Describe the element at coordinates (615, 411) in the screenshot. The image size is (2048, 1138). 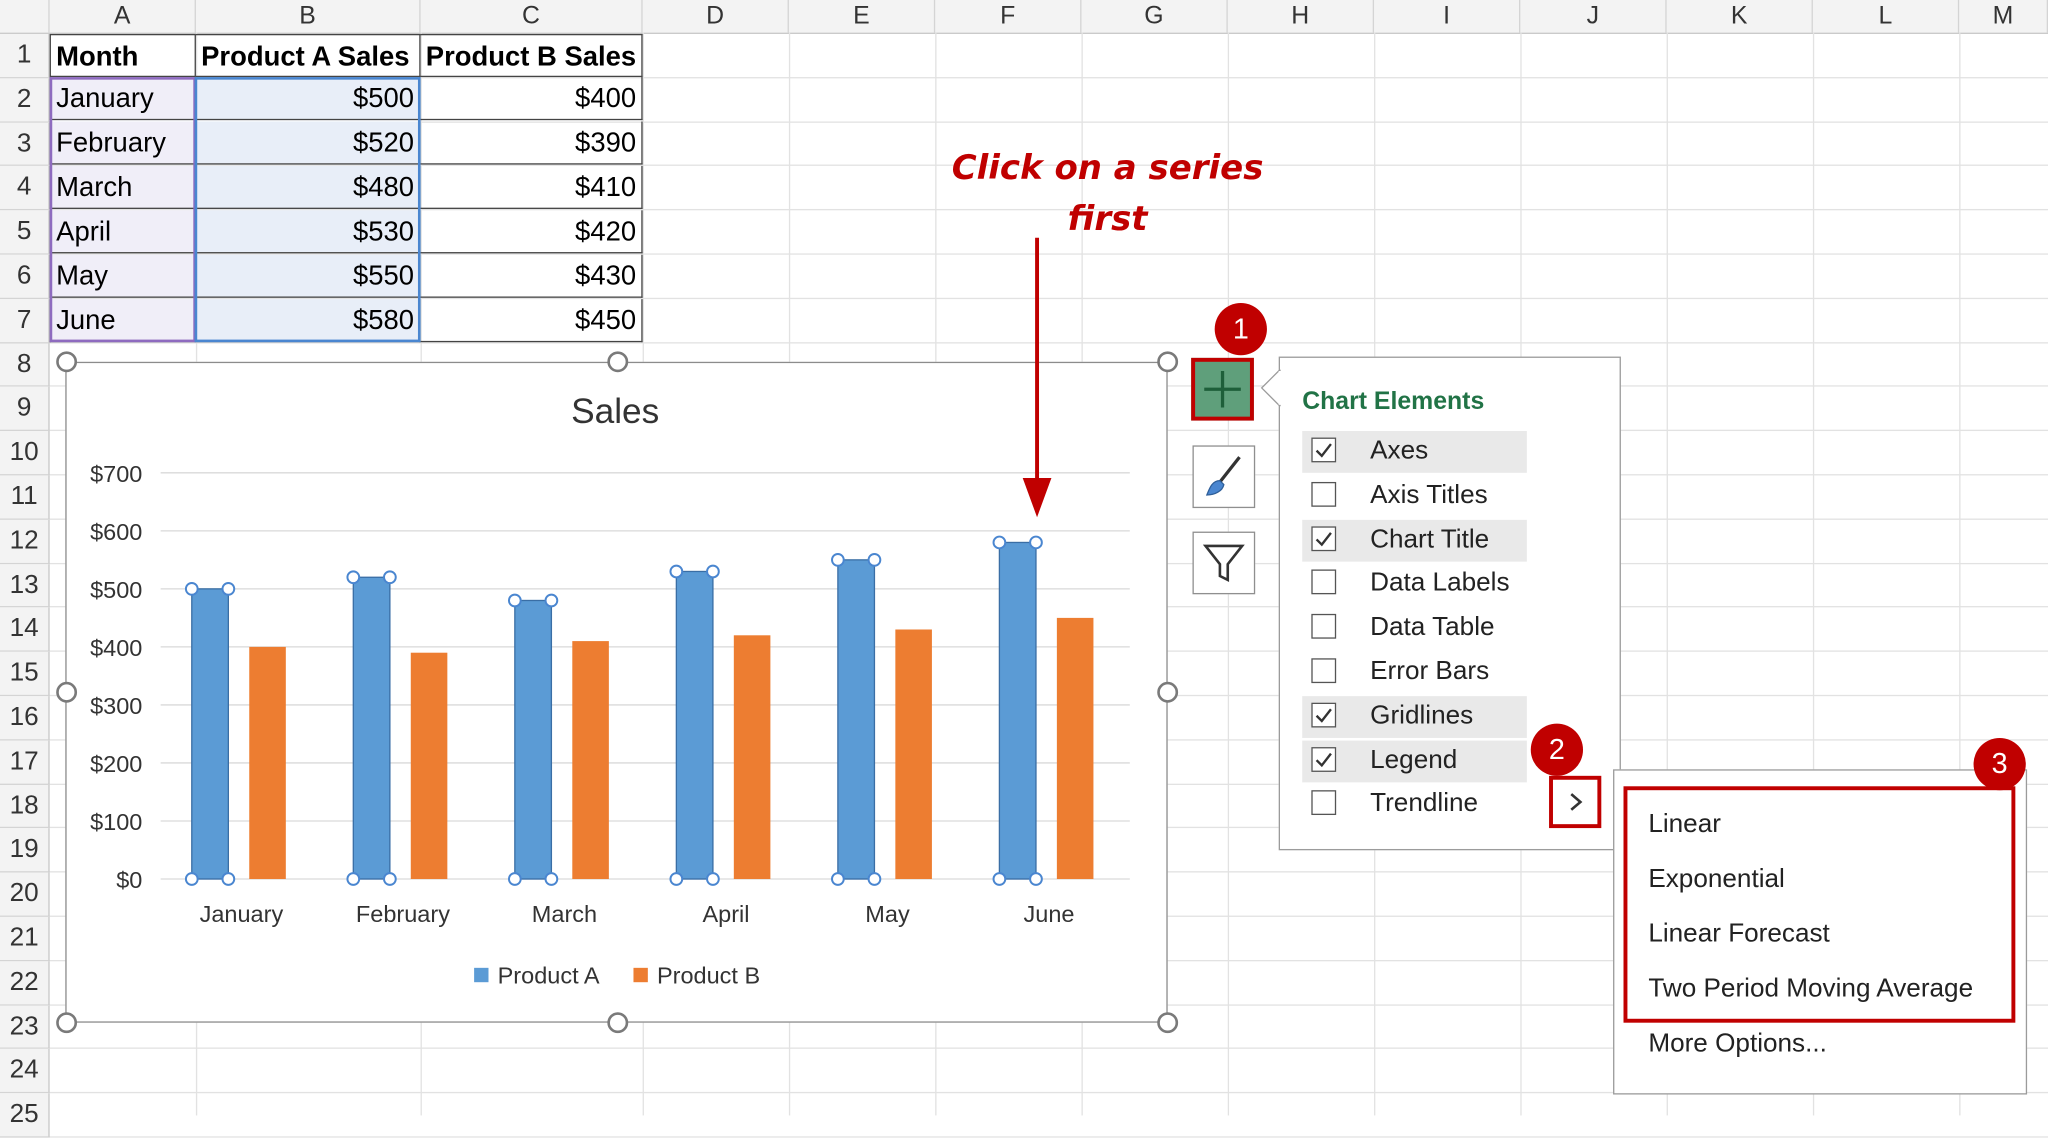
I see `chart-title: Sales` at that location.